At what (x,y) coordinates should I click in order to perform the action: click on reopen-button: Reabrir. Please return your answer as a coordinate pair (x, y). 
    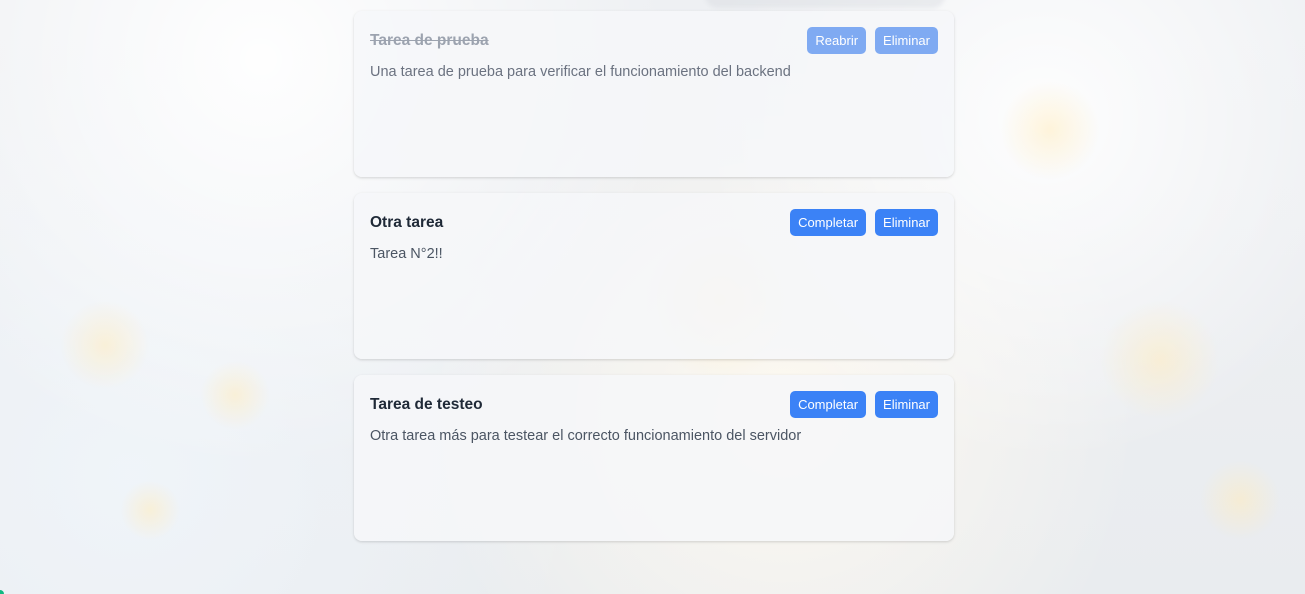
    Looking at the image, I should click on (837, 40).